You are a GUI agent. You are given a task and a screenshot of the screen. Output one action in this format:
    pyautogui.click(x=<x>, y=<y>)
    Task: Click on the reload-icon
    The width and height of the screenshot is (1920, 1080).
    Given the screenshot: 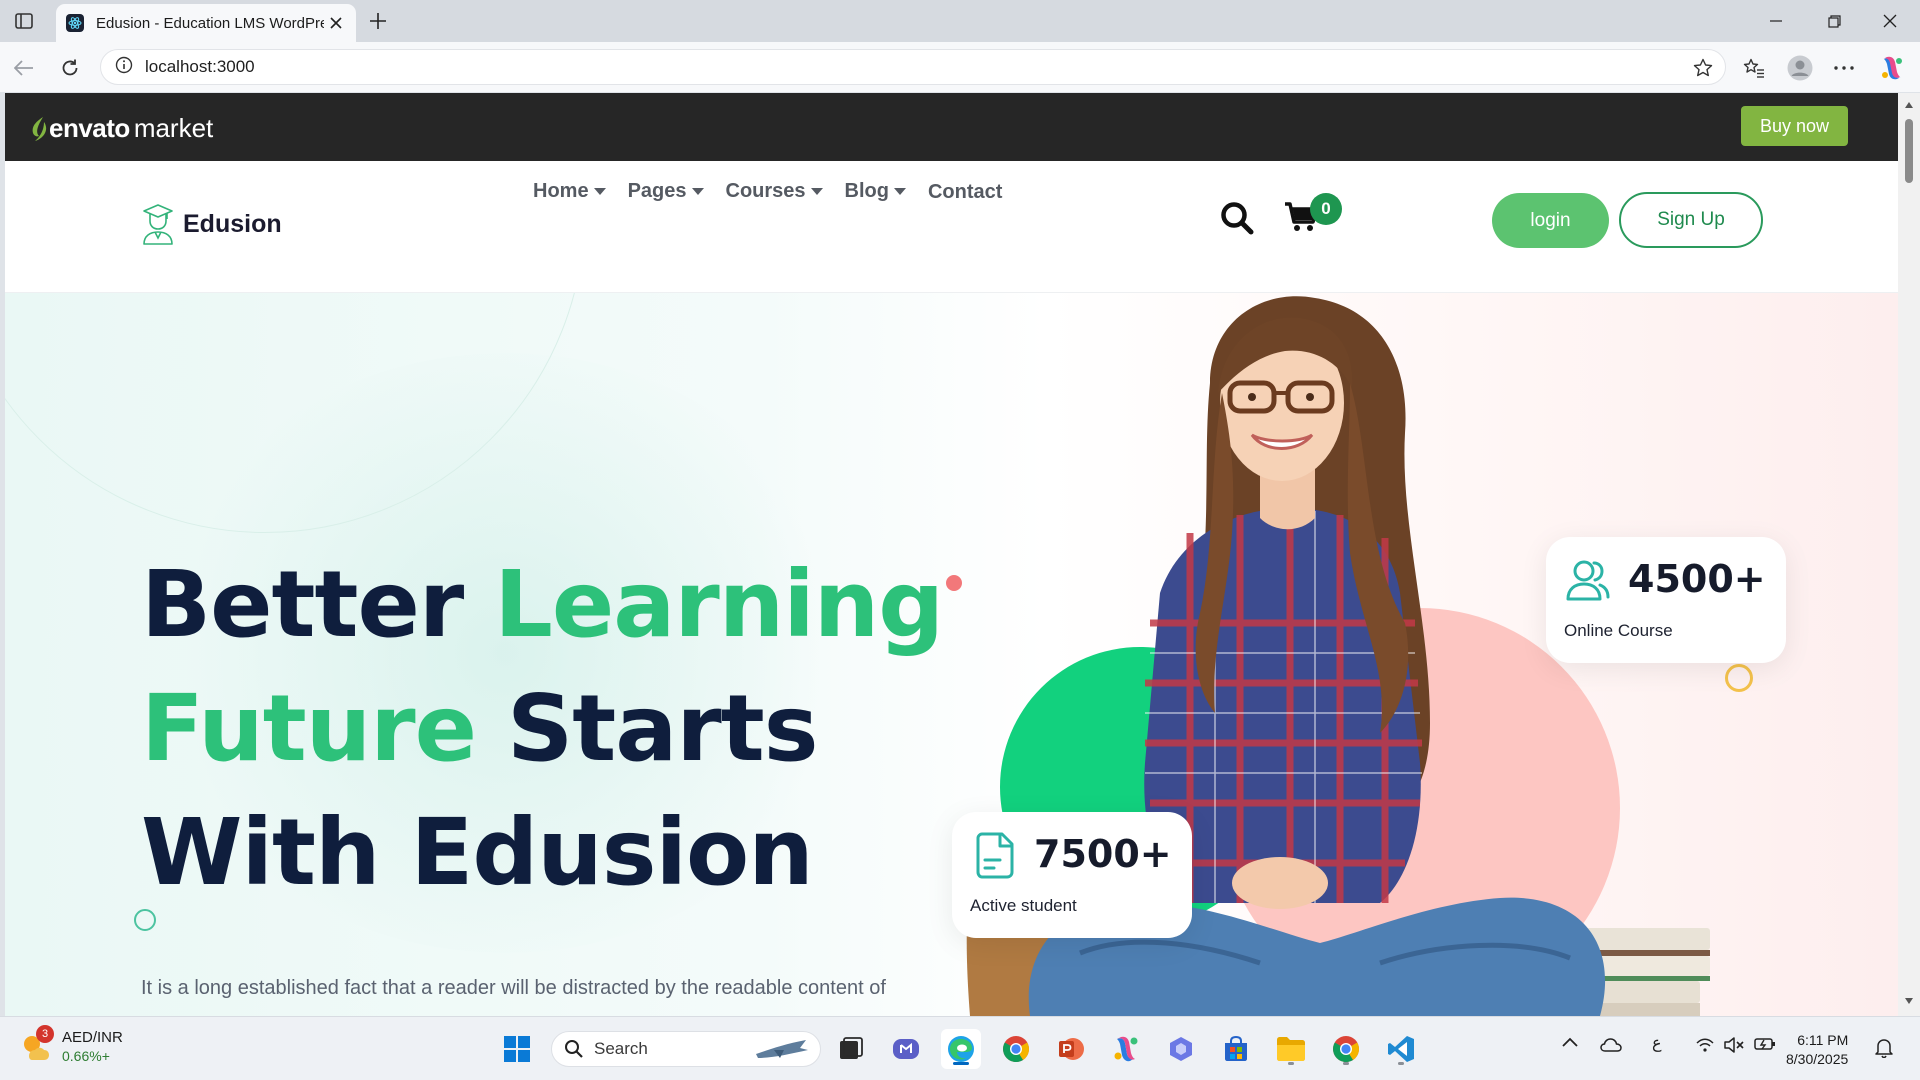 What is the action you would take?
    pyautogui.click(x=70, y=68)
    